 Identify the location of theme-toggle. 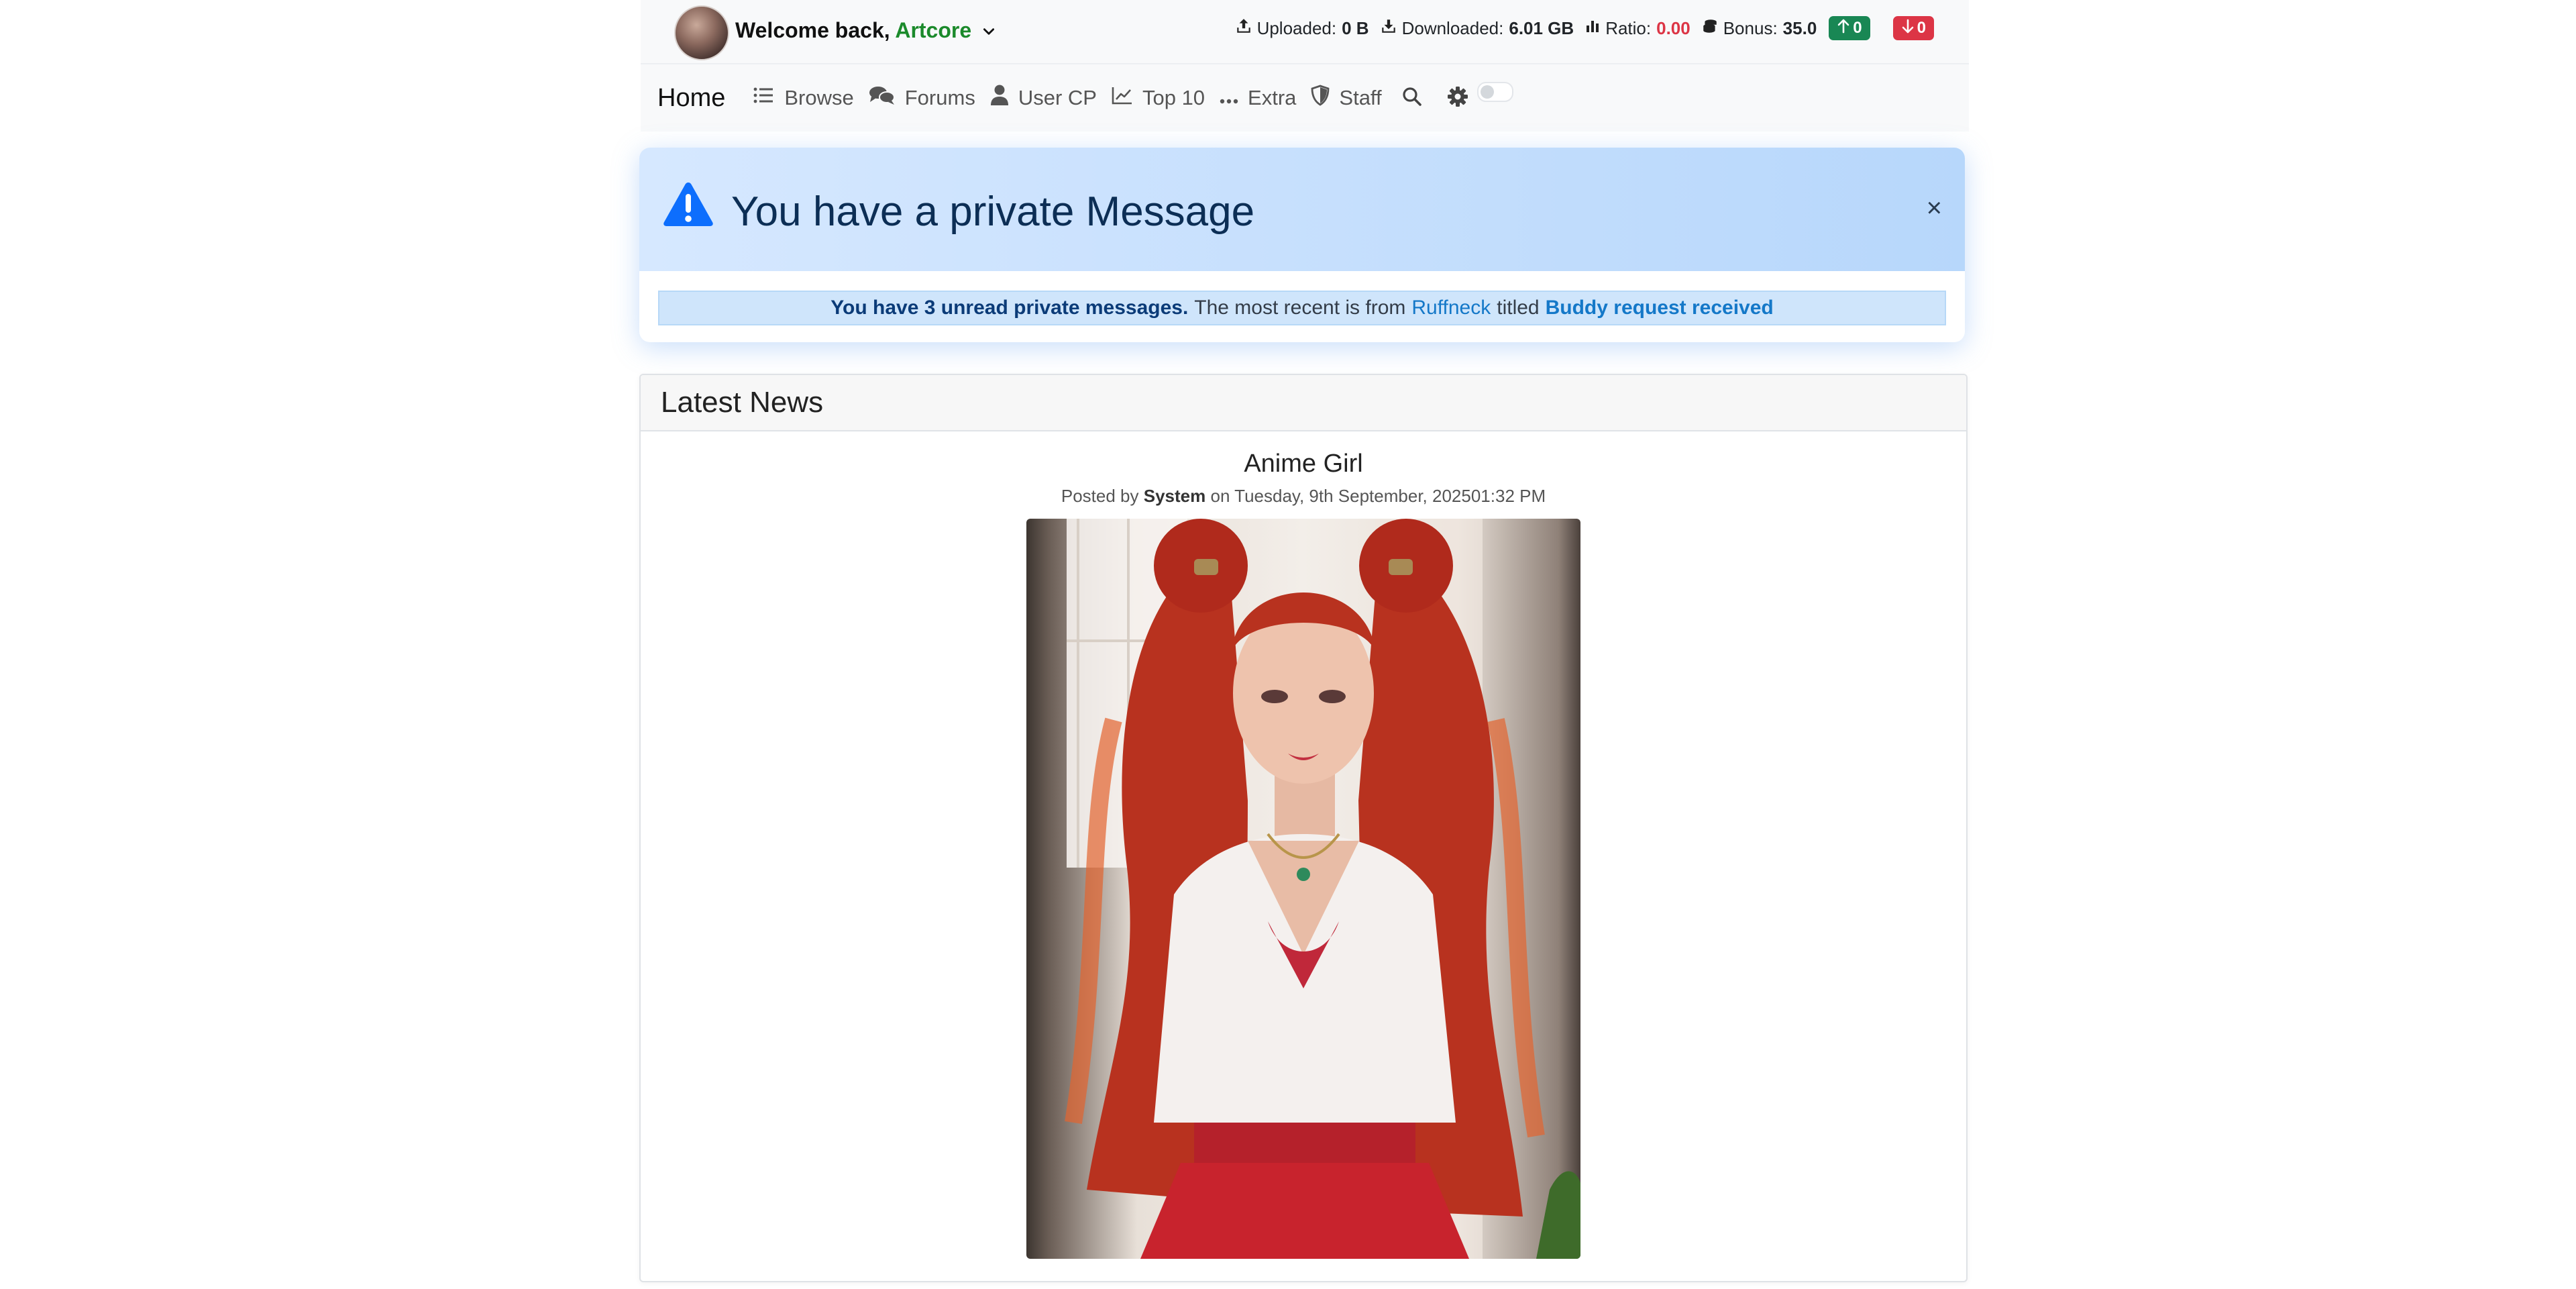
(1495, 92).